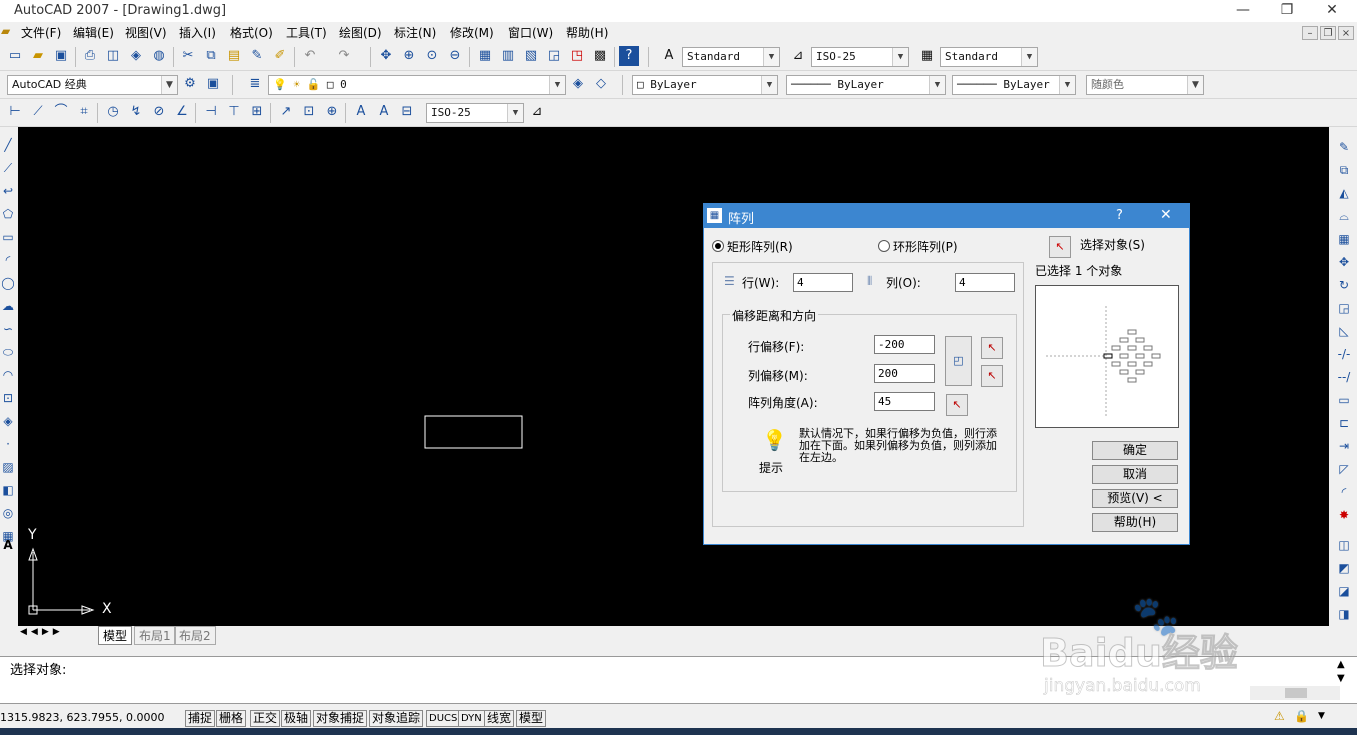 The image size is (1357, 735). Describe the element at coordinates (8, 444) in the screenshot. I see `point-icon: ·` at that location.